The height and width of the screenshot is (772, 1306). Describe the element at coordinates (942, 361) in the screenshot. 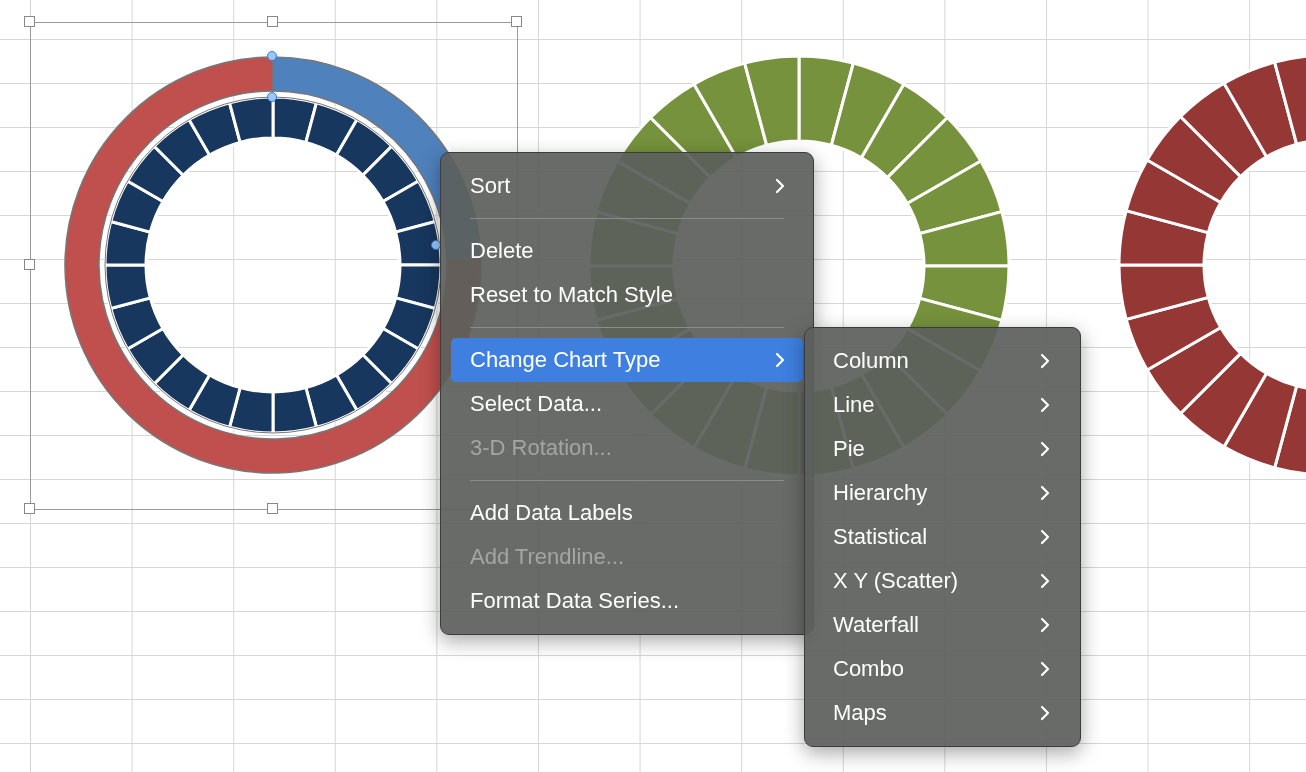

I see `menu-item: Column` at that location.